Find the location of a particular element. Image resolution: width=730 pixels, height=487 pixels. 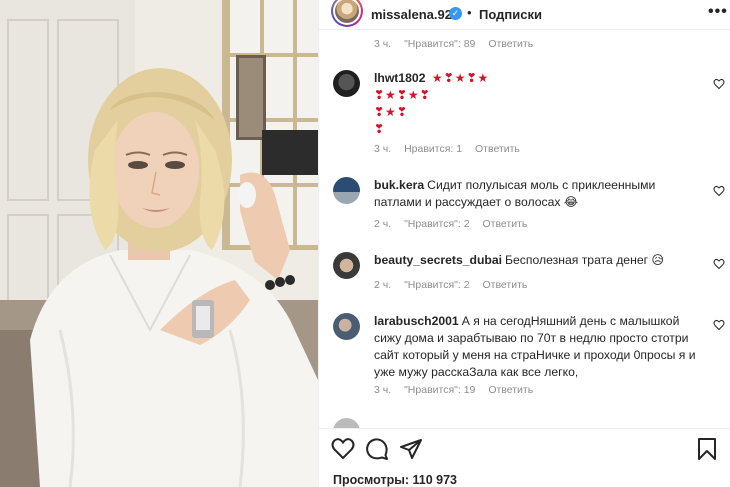

comment-meta: 3 ч. "Нравится": 89 Ответить is located at coordinates (458, 44).